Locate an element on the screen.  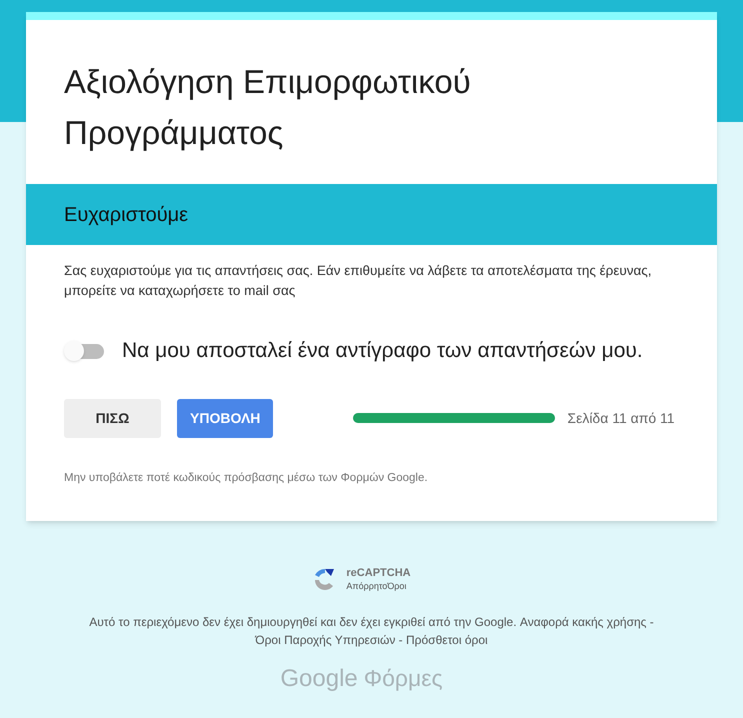
back-button: ΠΙΣΩ is located at coordinates (112, 418).